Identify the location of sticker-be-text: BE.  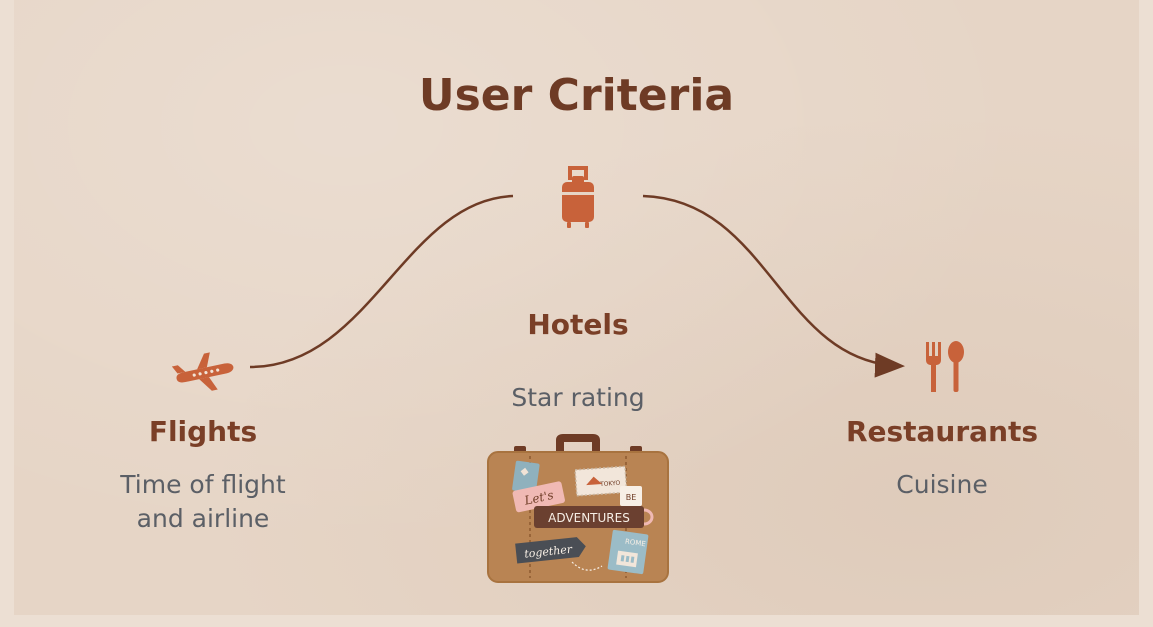
(631, 497).